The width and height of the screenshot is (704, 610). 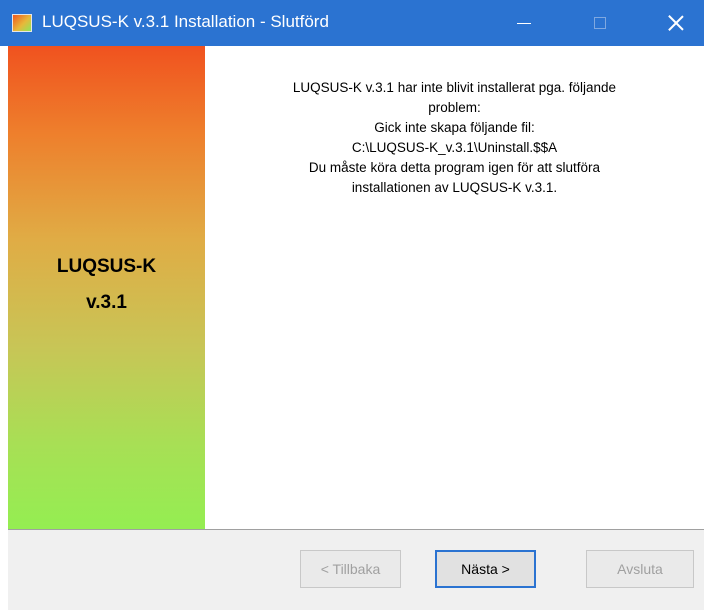 What do you see at coordinates (454, 187) in the screenshot?
I see `message-line: installationen av LUQSUS-K v.3.1.` at bounding box center [454, 187].